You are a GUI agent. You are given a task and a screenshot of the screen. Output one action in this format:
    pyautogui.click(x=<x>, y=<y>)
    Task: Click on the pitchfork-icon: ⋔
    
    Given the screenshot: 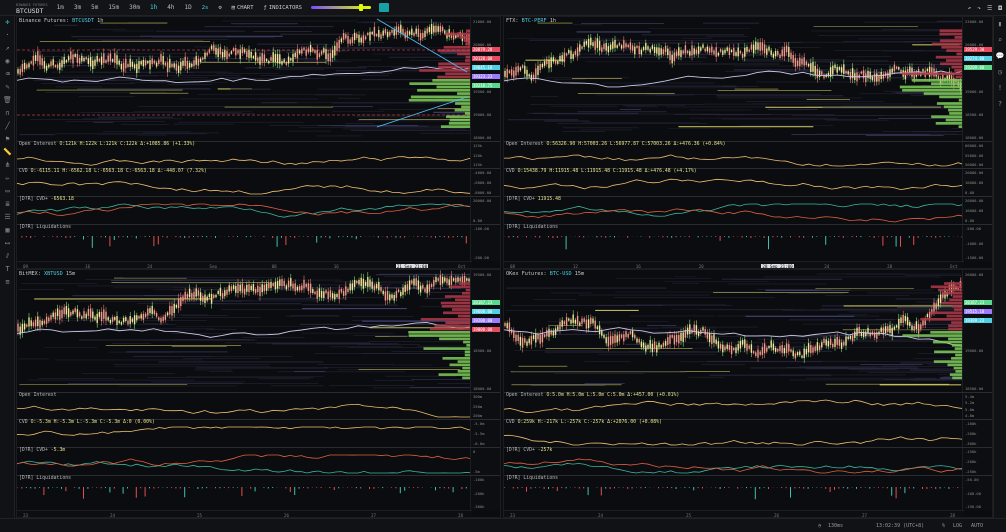 What is the action you would take?
    pyautogui.click(x=7, y=165)
    